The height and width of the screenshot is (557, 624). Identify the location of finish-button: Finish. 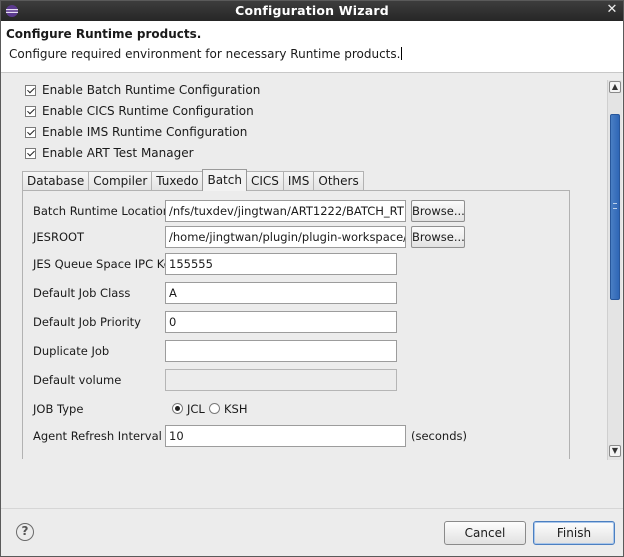
(574, 533).